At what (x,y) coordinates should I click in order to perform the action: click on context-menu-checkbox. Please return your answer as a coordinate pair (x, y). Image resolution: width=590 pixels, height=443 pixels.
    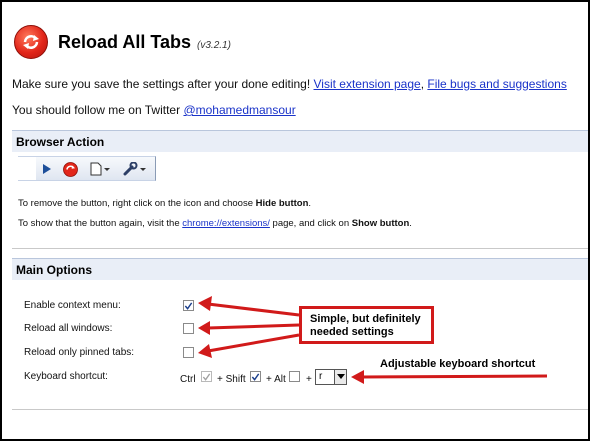
    Looking at the image, I should click on (188, 305).